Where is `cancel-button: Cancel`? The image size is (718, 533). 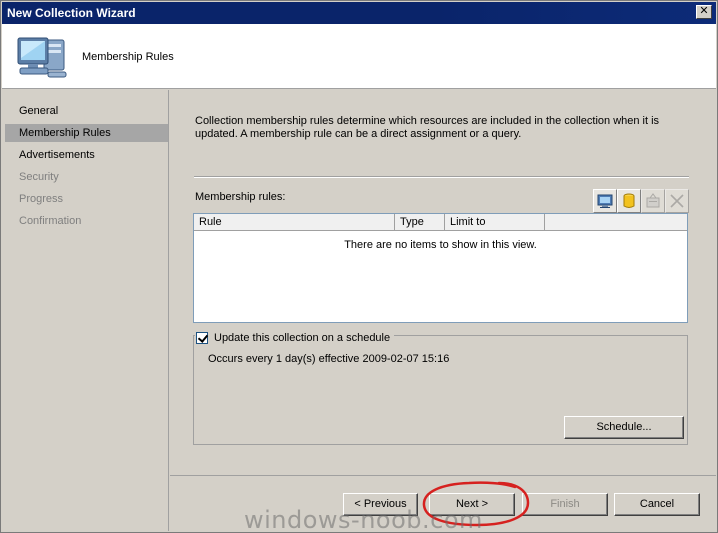 cancel-button: Cancel is located at coordinates (657, 504).